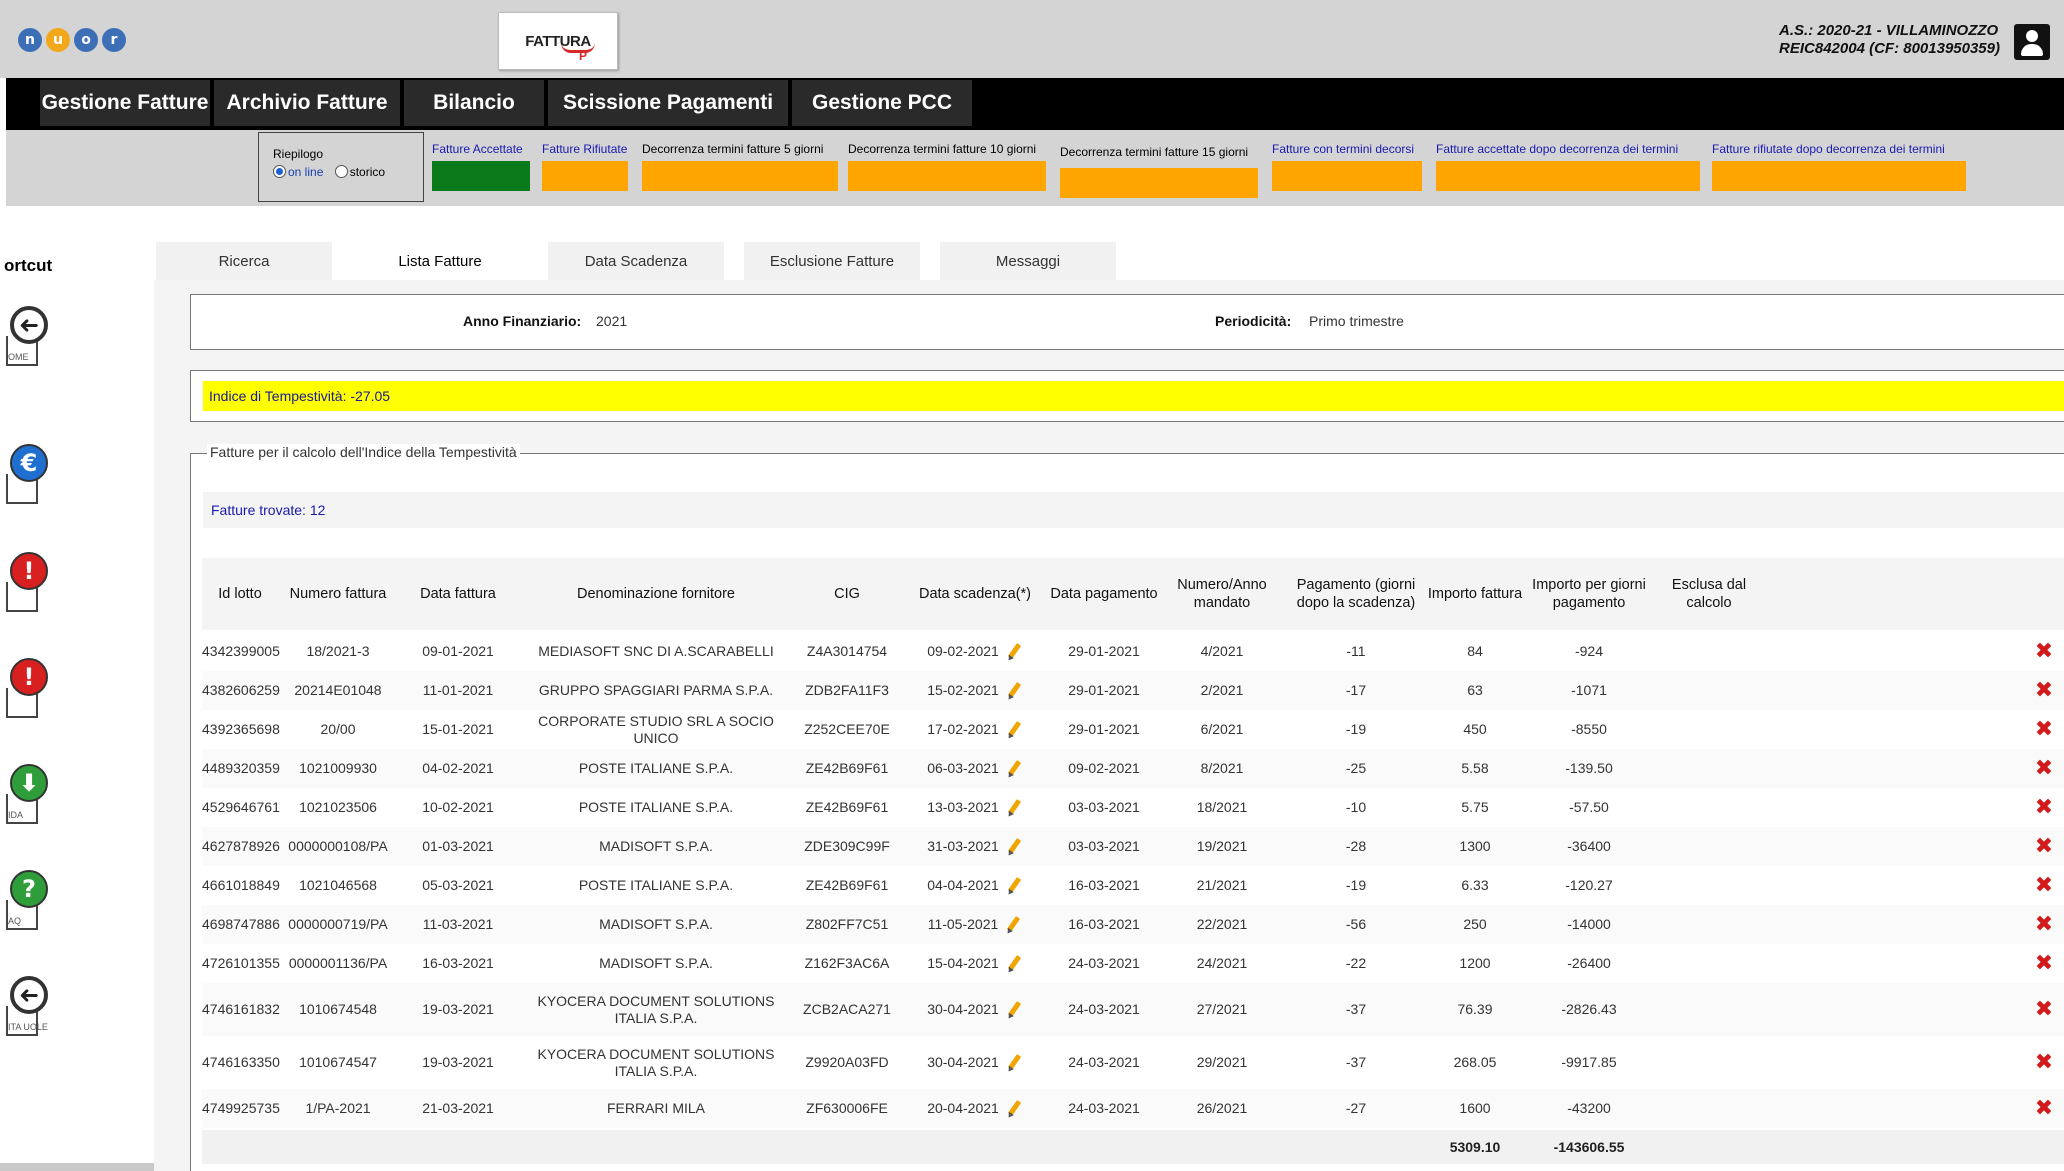 The width and height of the screenshot is (2064, 1171). I want to click on shortcut-caption: OME, so click(18, 357).